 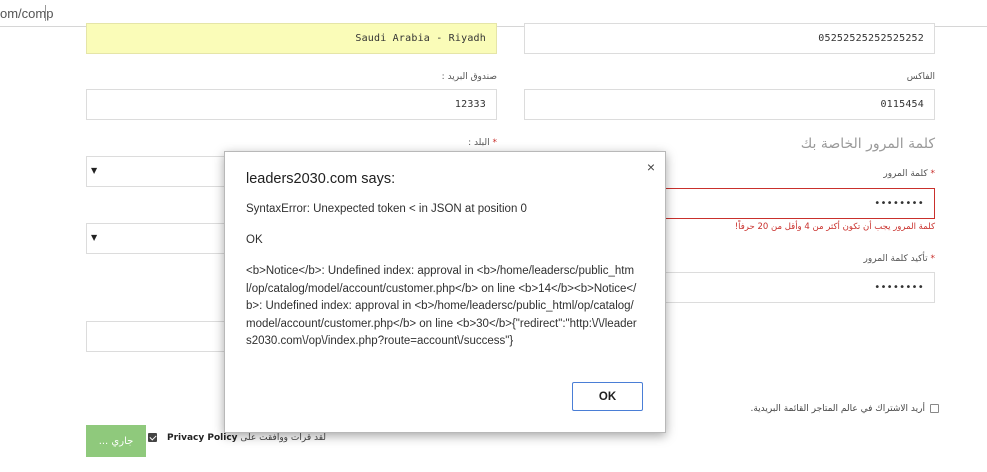 I want to click on postal-field: 12333, so click(x=291, y=104).